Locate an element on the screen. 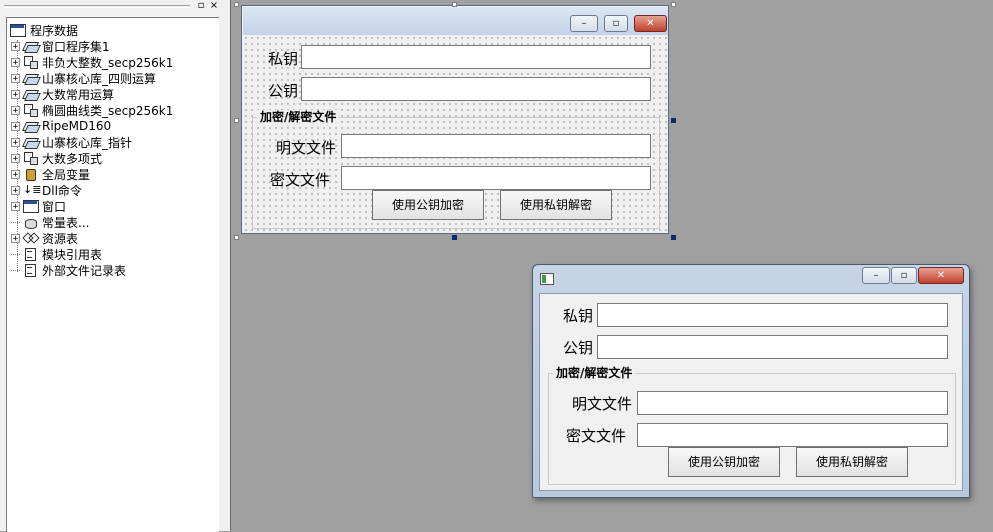 The height and width of the screenshot is (532, 993). panel-grip is located at coordinates (97, 6).